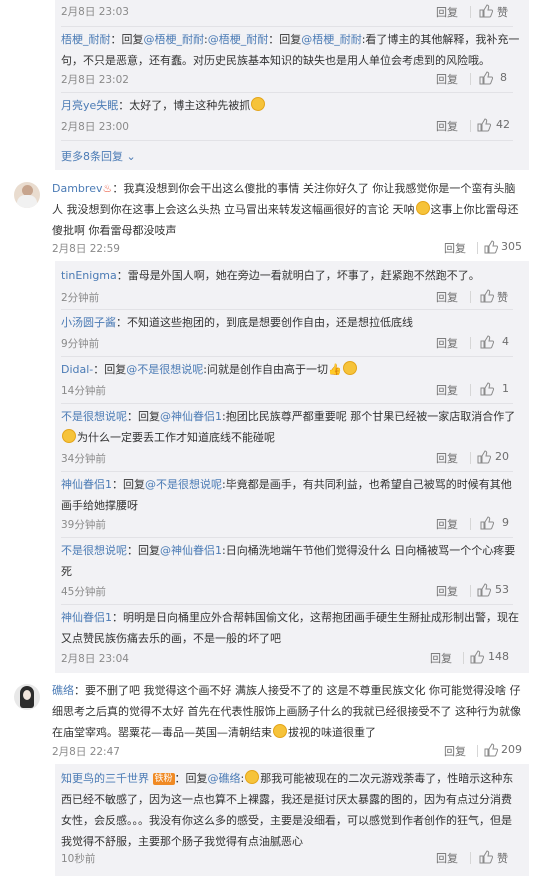 Image resolution: width=534 pixels, height=876 pixels. What do you see at coordinates (511, 749) in the screenshot?
I see `like-count: 209` at bounding box center [511, 749].